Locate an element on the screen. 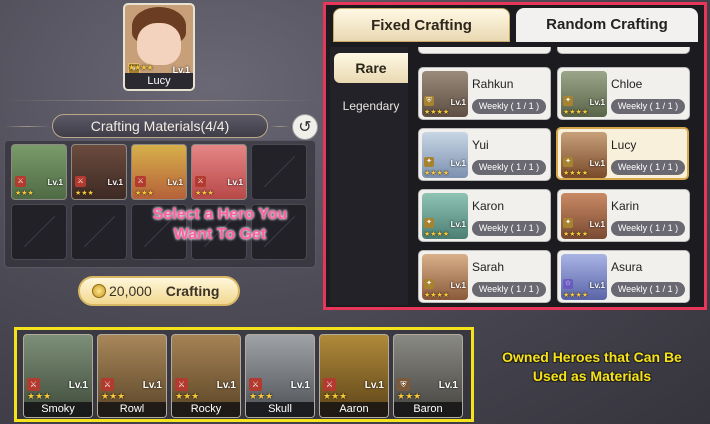 The width and height of the screenshot is (710, 424). class-icon: ⛨ is located at coordinates (429, 101).